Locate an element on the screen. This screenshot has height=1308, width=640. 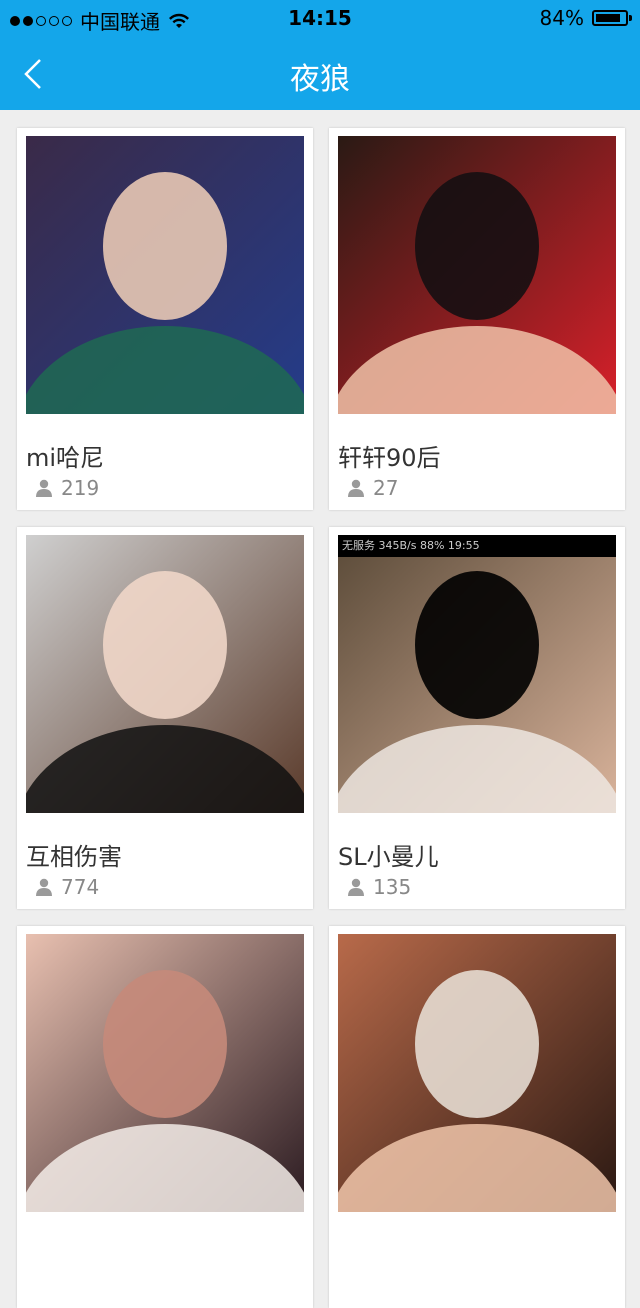
top-bar: 中国联通 14:15 84% 夜狼 is located at coordinates (320, 55).